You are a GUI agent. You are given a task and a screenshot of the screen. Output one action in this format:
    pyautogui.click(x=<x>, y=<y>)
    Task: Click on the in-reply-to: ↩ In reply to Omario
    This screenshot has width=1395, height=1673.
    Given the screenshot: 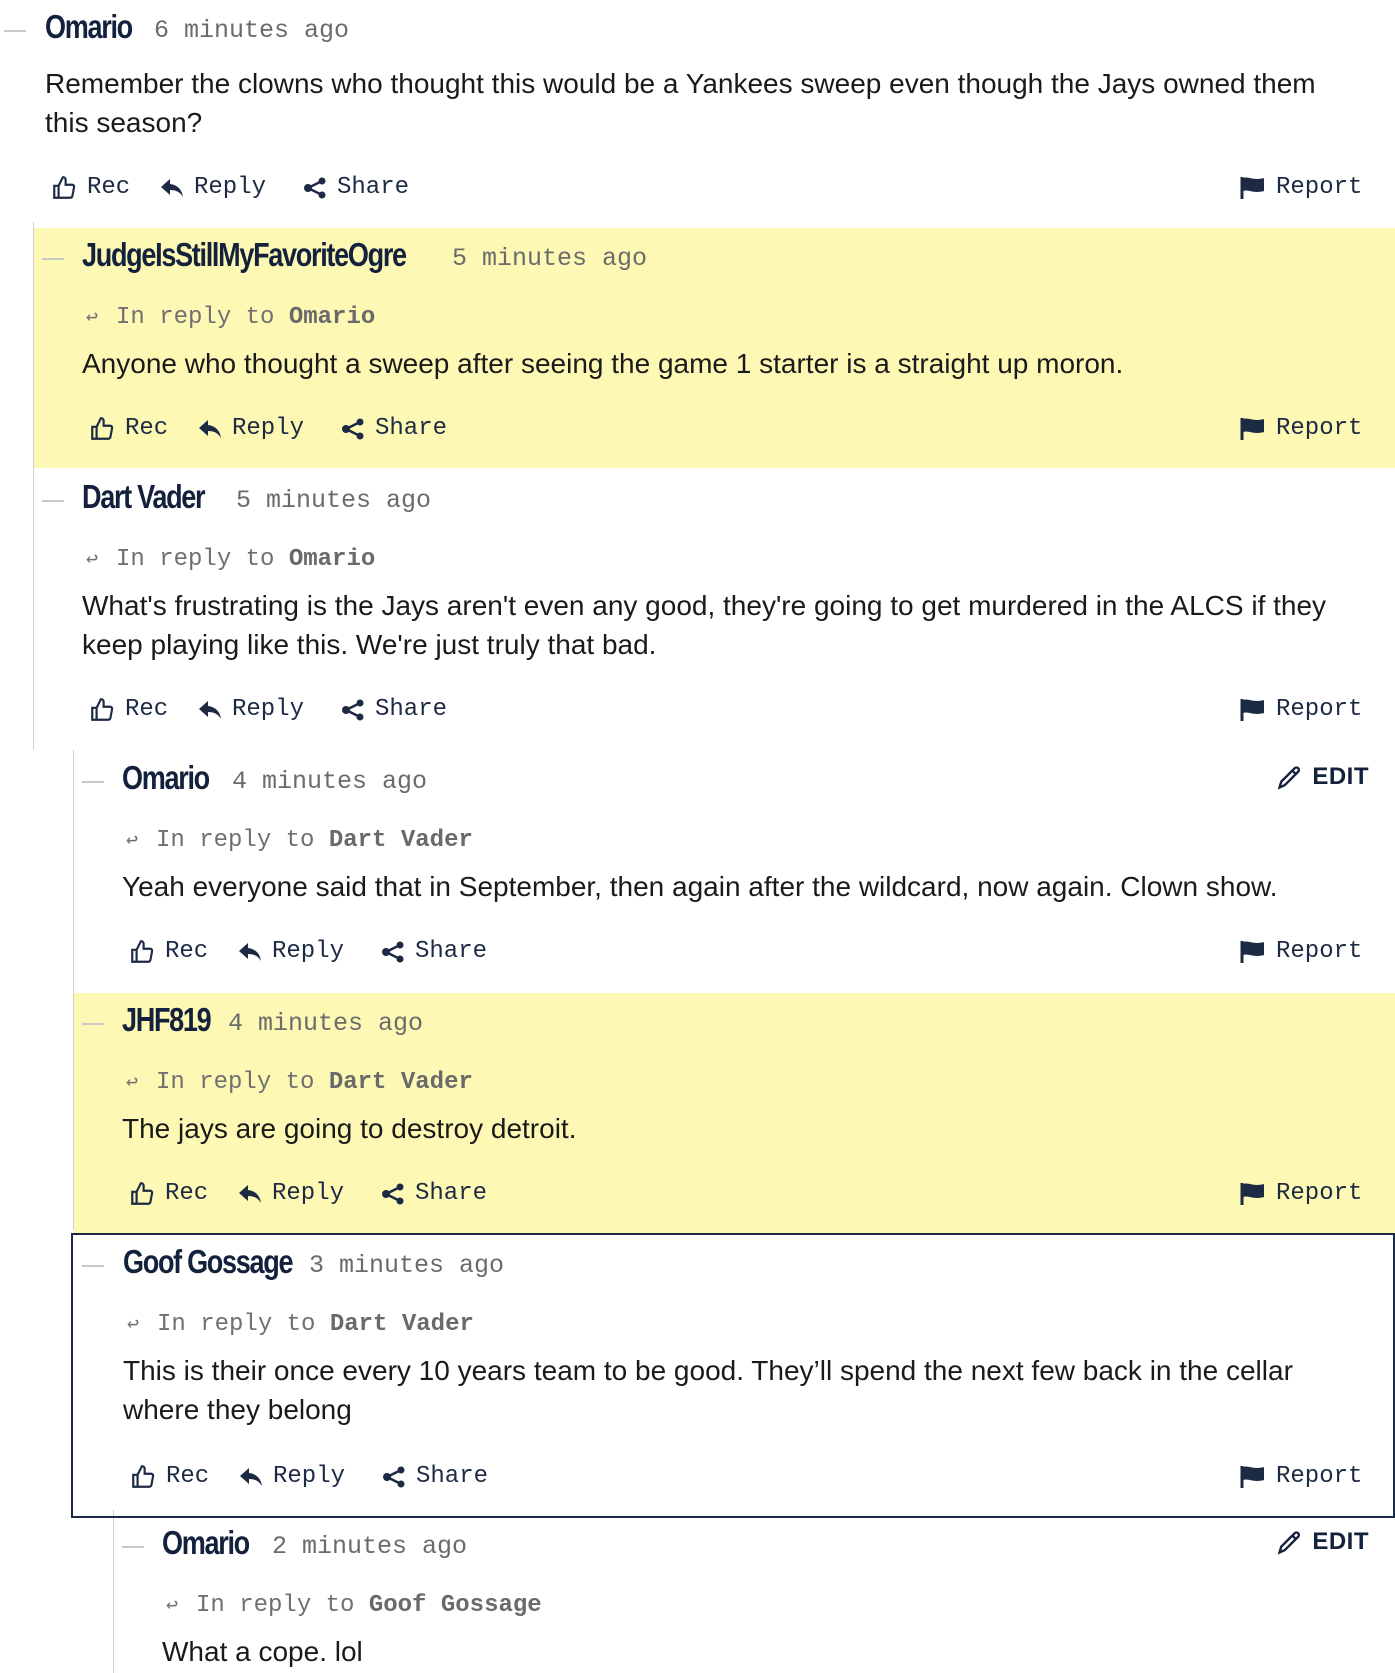 What is the action you would take?
    pyautogui.click(x=231, y=559)
    